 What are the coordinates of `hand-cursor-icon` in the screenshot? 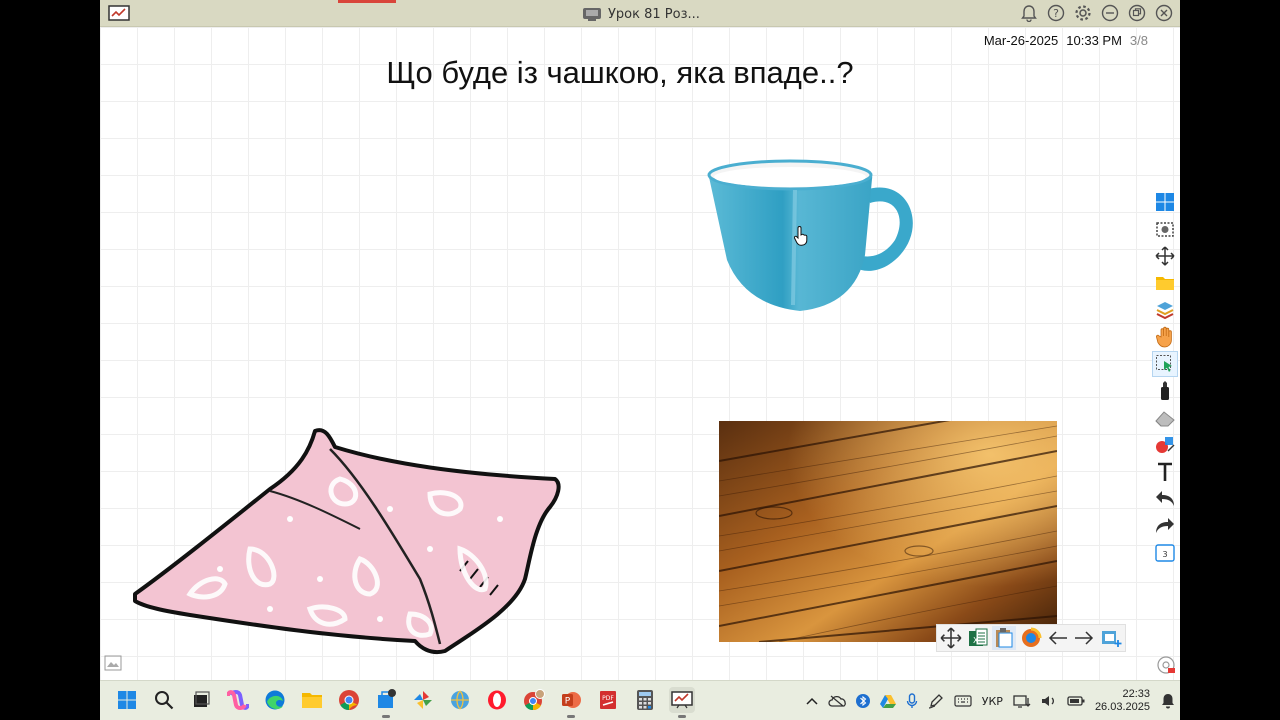 It's located at (800, 236).